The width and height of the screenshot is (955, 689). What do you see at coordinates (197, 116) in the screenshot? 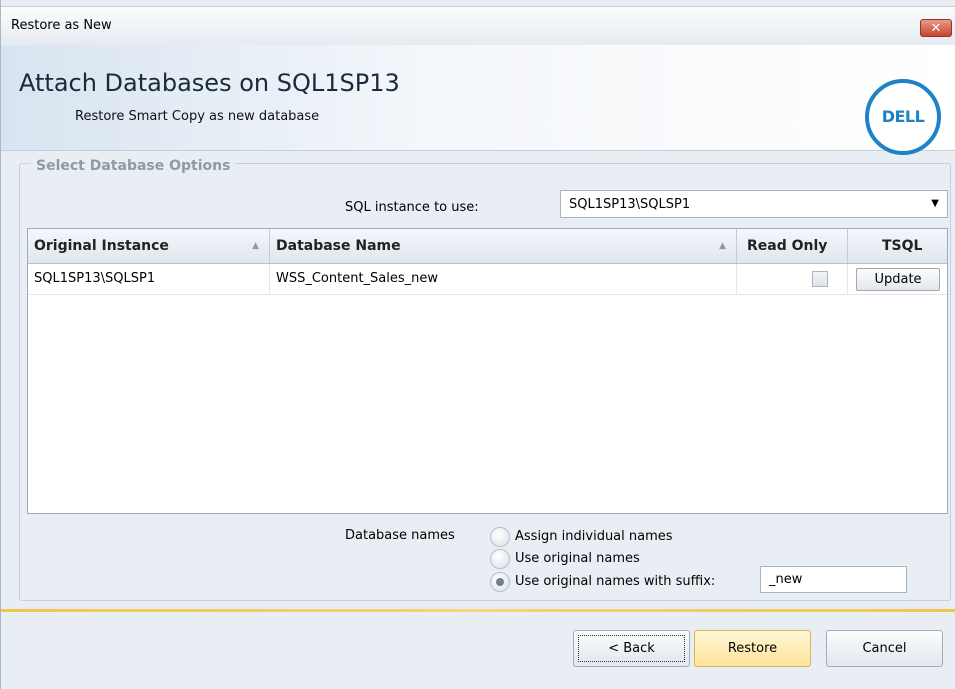
I see `page-subtitle: Restore Smart Copy as new database` at bounding box center [197, 116].